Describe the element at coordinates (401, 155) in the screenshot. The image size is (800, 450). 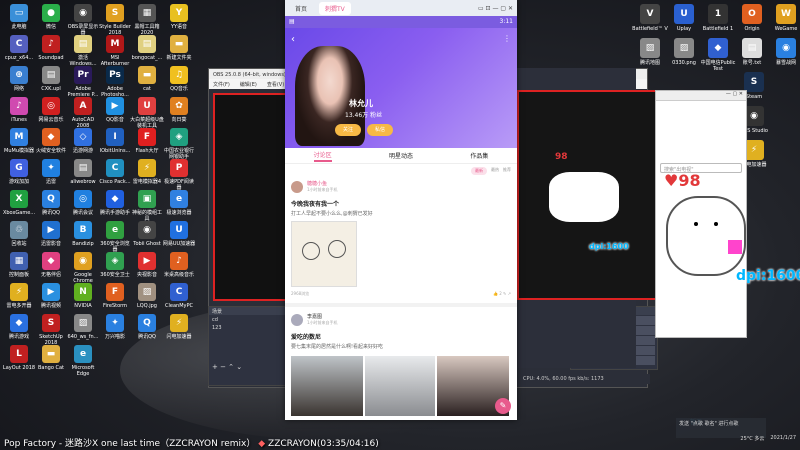
I see `tab-star-news: 明星动态` at that location.